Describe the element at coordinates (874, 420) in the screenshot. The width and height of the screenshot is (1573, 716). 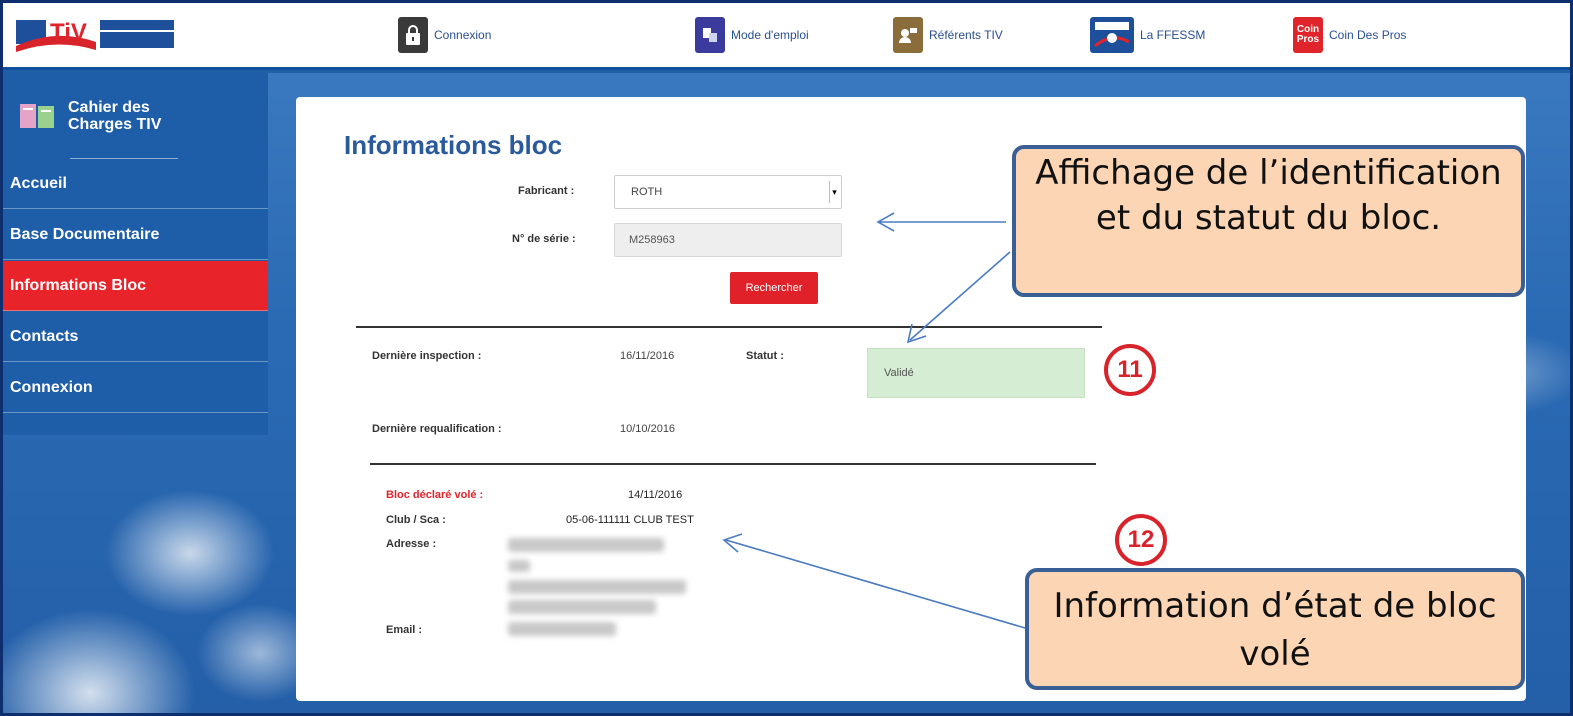
I see `annotation-arrows` at that location.